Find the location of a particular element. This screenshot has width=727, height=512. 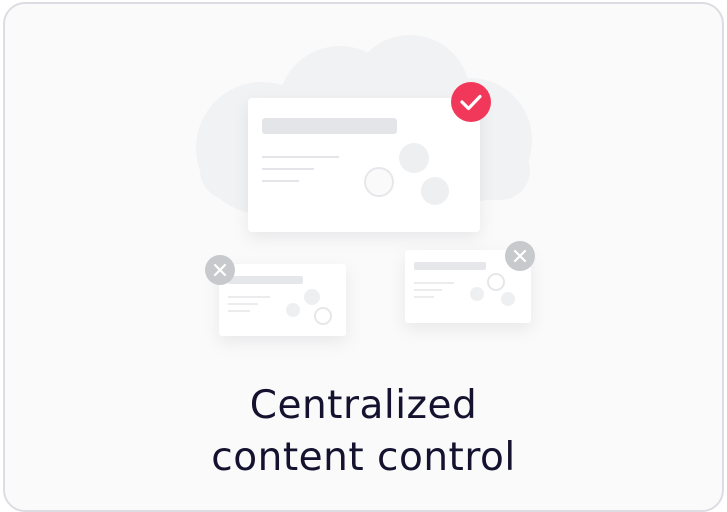

rejected-content-window-left is located at coordinates (282, 300).